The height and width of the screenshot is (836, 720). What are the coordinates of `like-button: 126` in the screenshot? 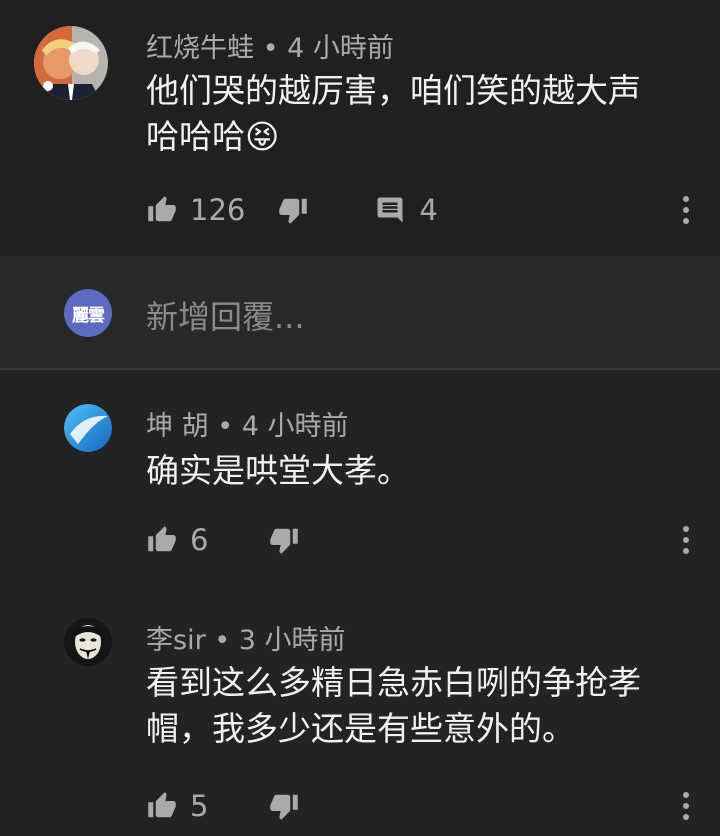 It's located at (195, 210).